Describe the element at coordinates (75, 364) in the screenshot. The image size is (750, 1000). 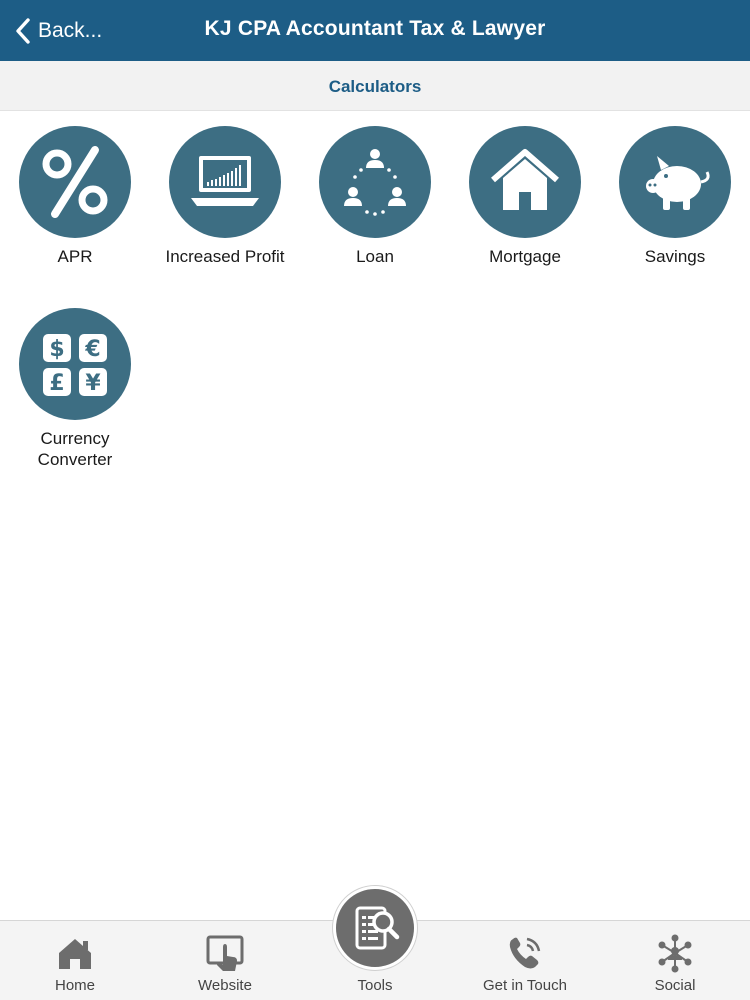
I see `currency-icon: $ € £ ¥` at that location.